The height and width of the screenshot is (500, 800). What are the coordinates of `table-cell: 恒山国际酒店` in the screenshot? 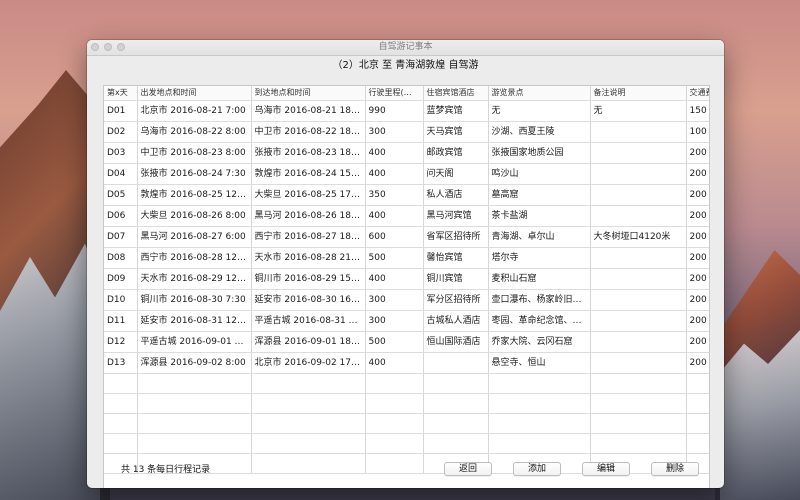 It's located at (456, 342).